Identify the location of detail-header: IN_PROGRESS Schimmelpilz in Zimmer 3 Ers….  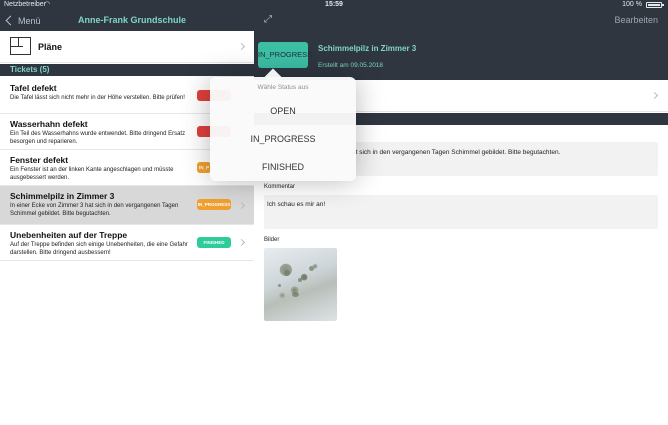
(461, 55).